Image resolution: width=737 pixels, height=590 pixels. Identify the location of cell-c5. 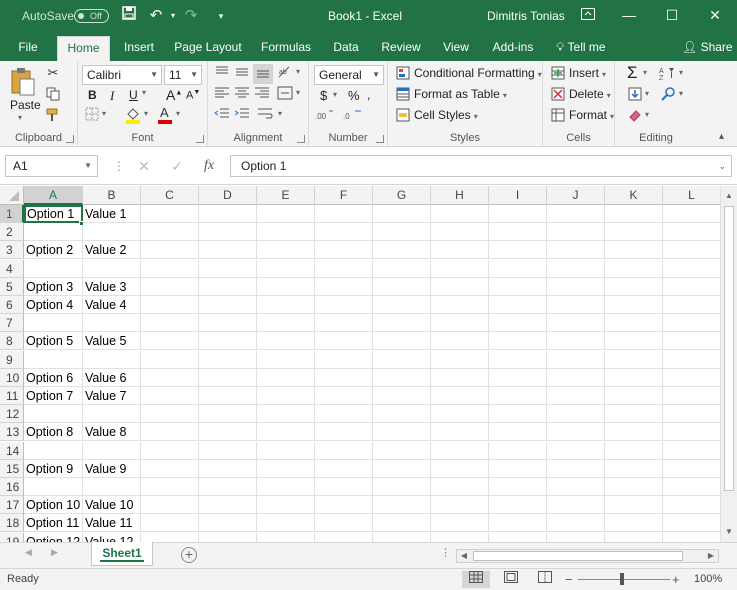
(170, 287).